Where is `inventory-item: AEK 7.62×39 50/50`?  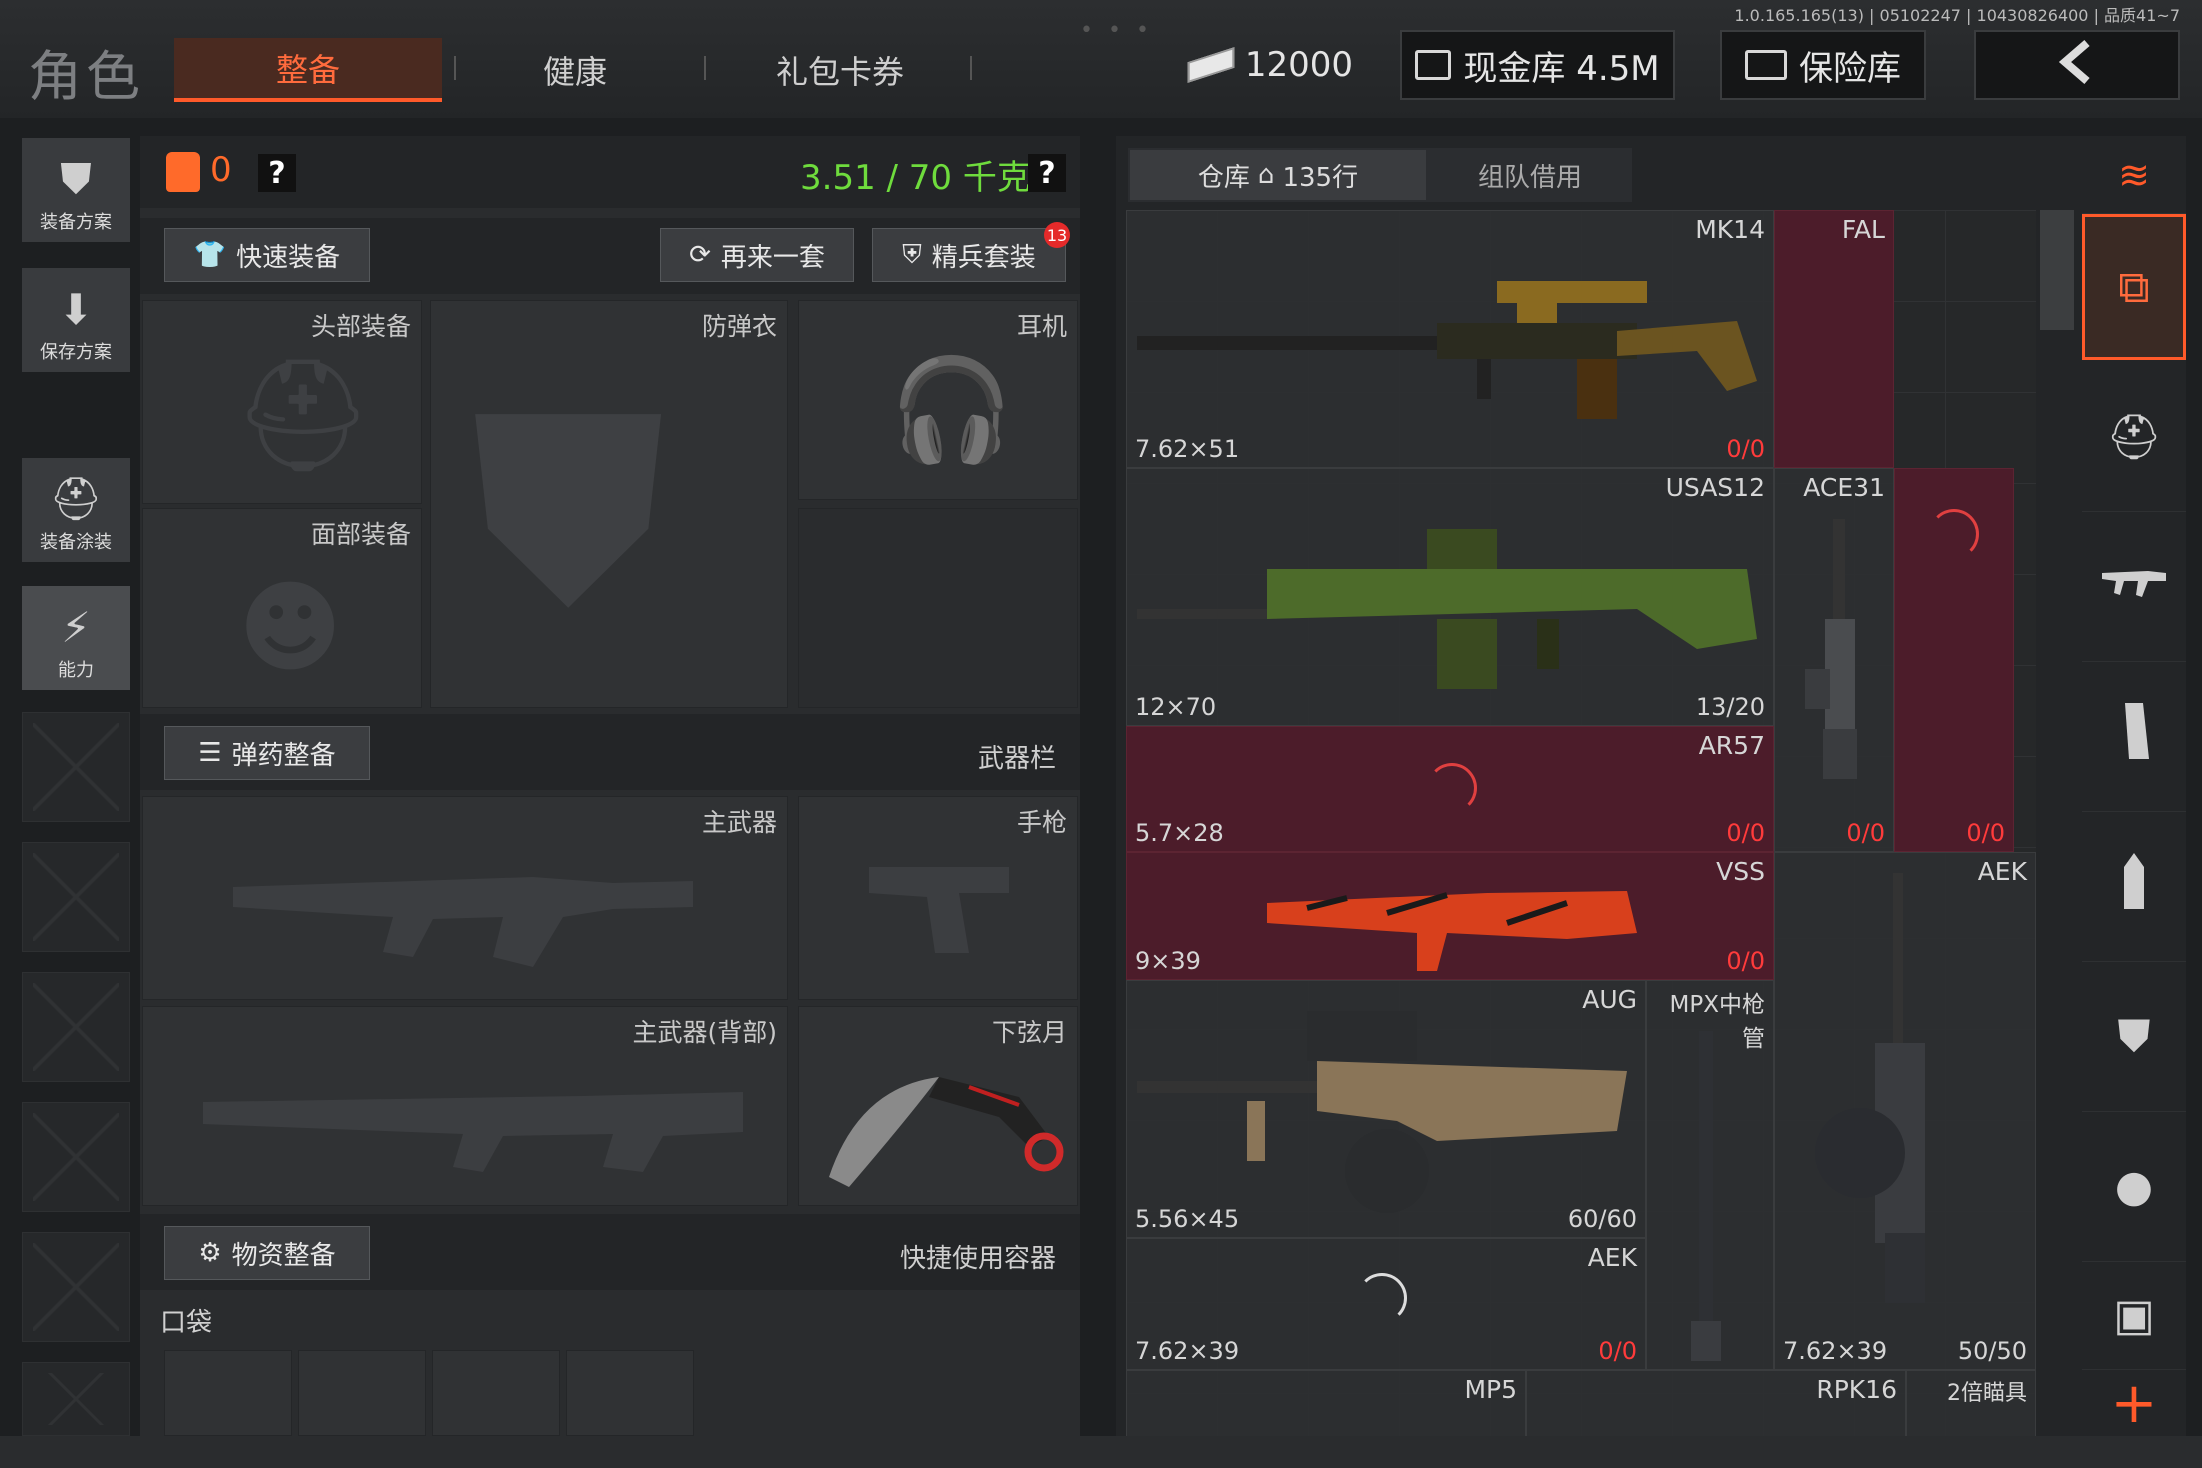
inventory-item: AEK 7.62×39 50/50 is located at coordinates (1905, 1111).